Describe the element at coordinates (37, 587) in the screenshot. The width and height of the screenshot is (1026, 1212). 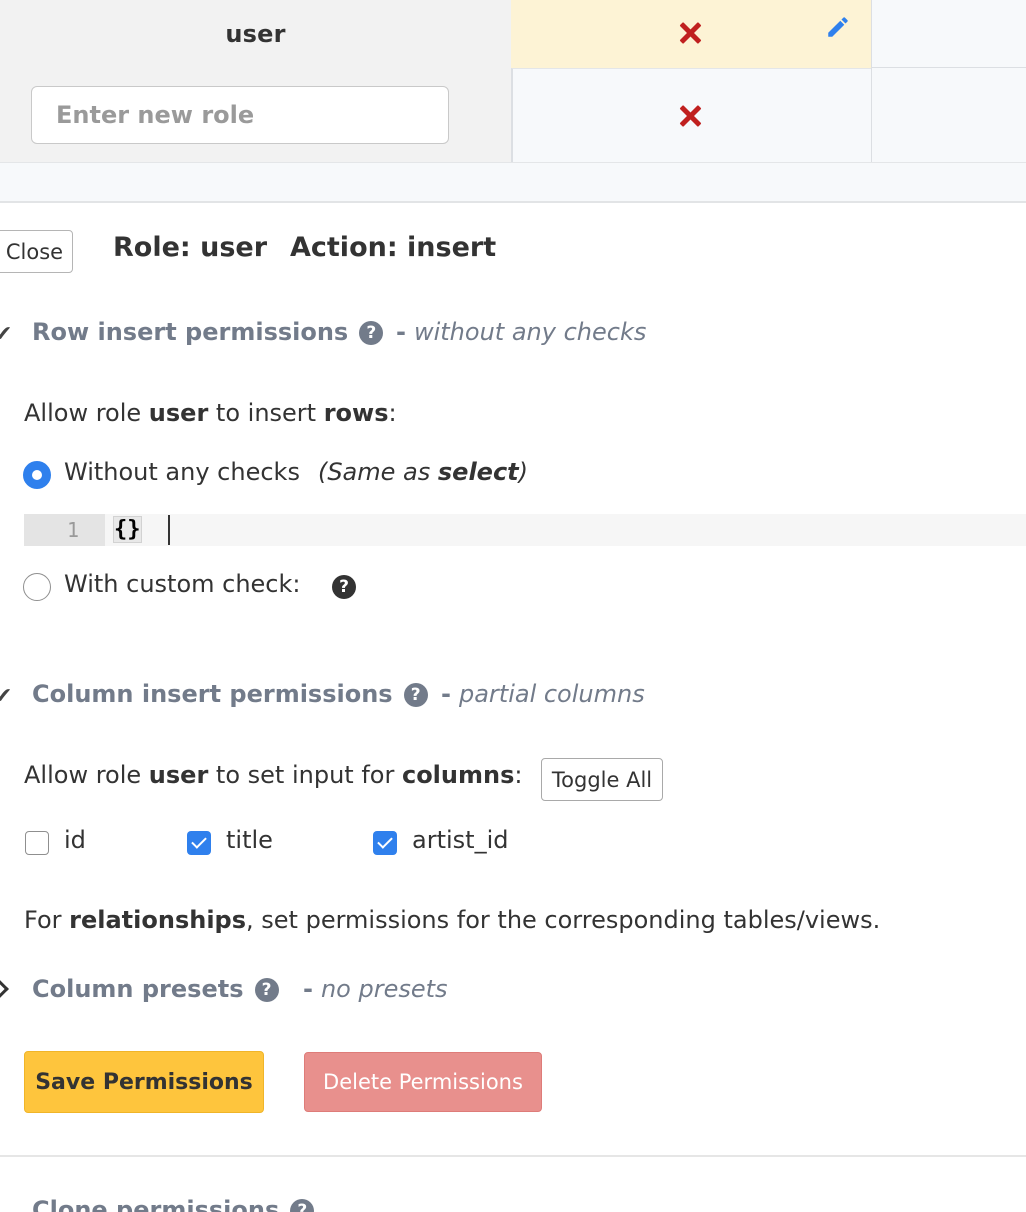
I see `custom-check-radio` at that location.